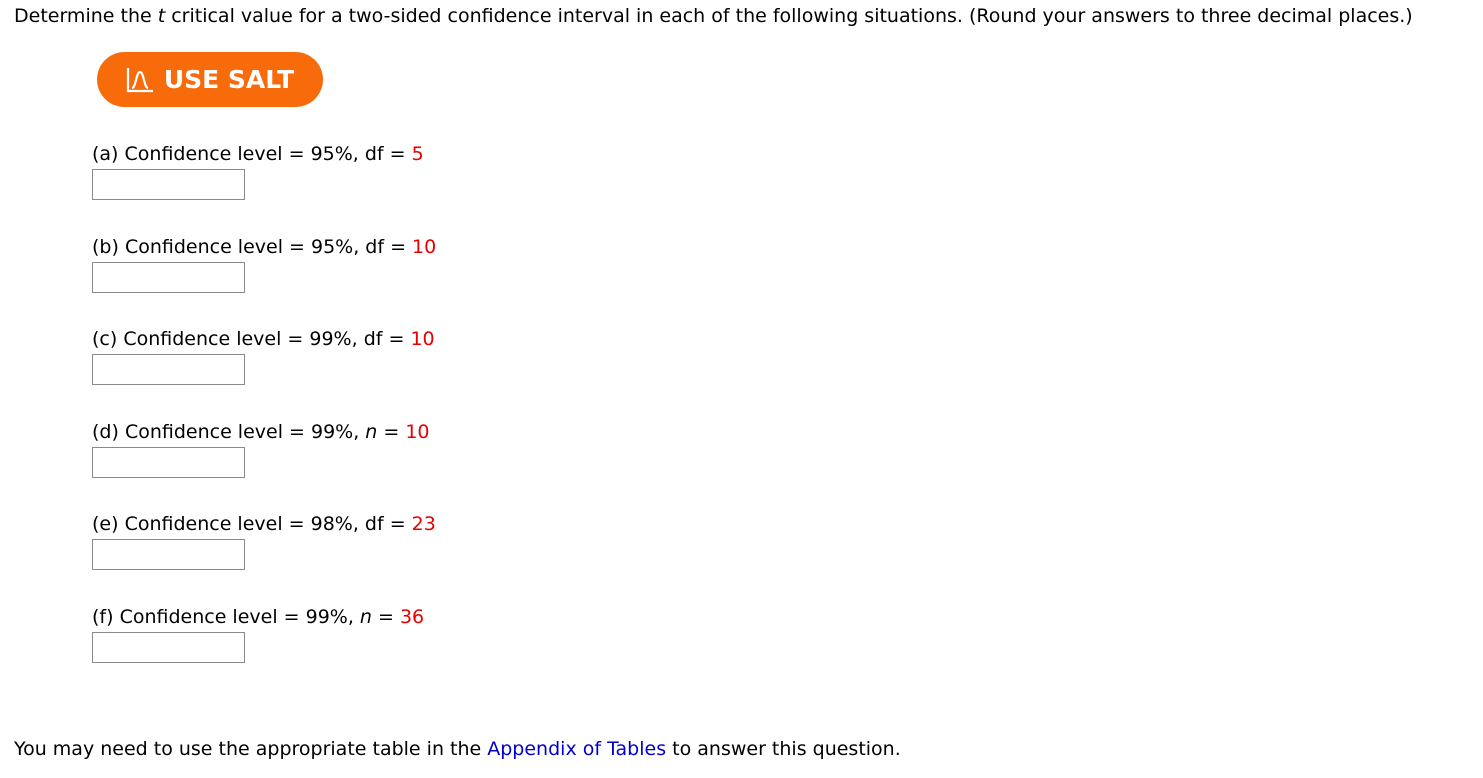 The width and height of the screenshot is (1483, 778). I want to click on part-c: (c) Confidence level = 99%, df = 10, so click(263, 356).